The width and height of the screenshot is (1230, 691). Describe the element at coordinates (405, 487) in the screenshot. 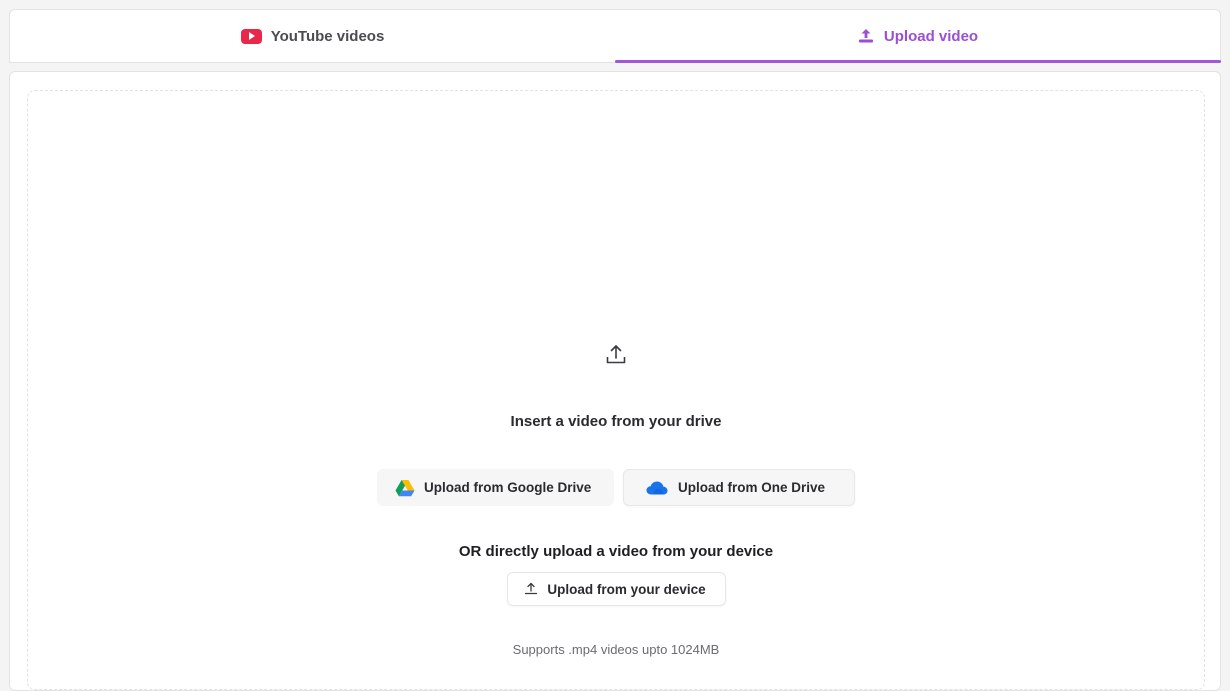

I see `google-drive-icon` at that location.